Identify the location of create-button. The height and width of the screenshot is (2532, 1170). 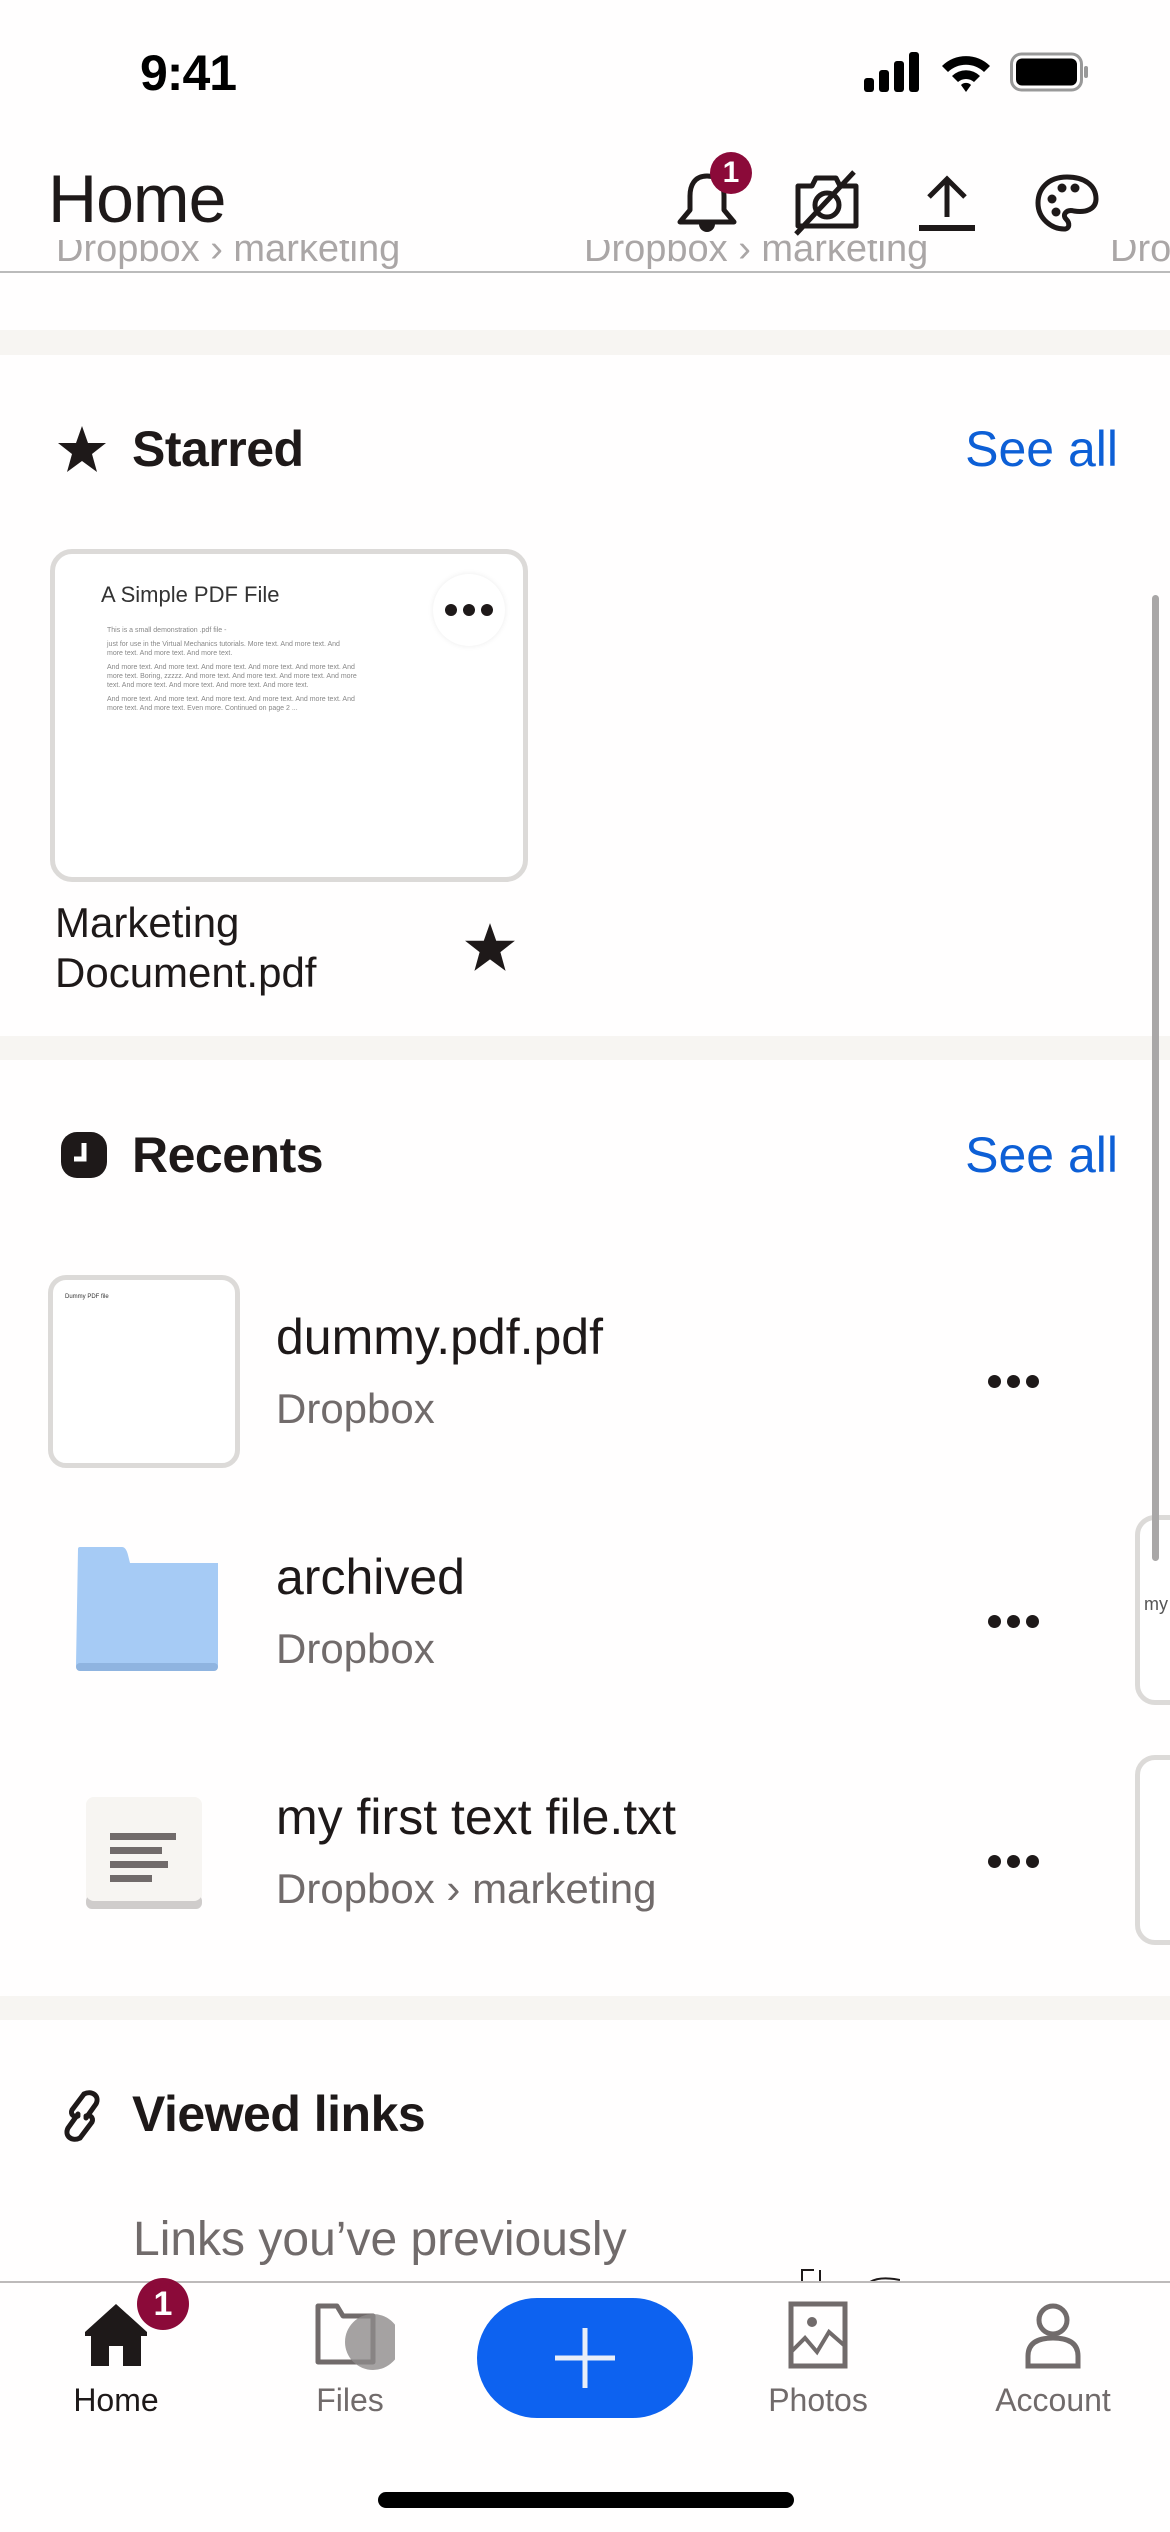
(585, 2358).